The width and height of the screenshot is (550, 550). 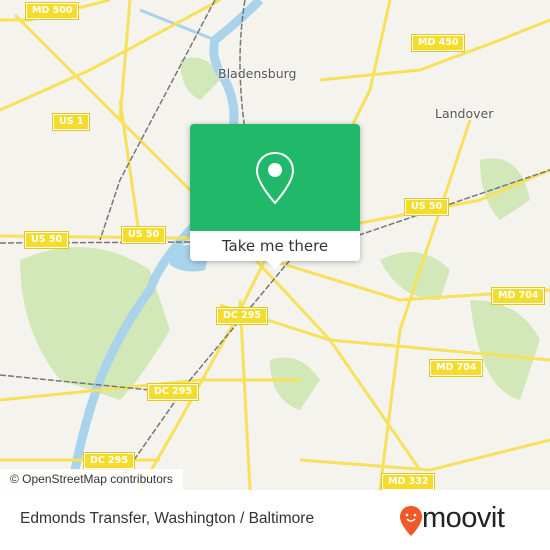 What do you see at coordinates (91, 479) in the screenshot?
I see `map-attribution: © OpenStreetMap contributors` at bounding box center [91, 479].